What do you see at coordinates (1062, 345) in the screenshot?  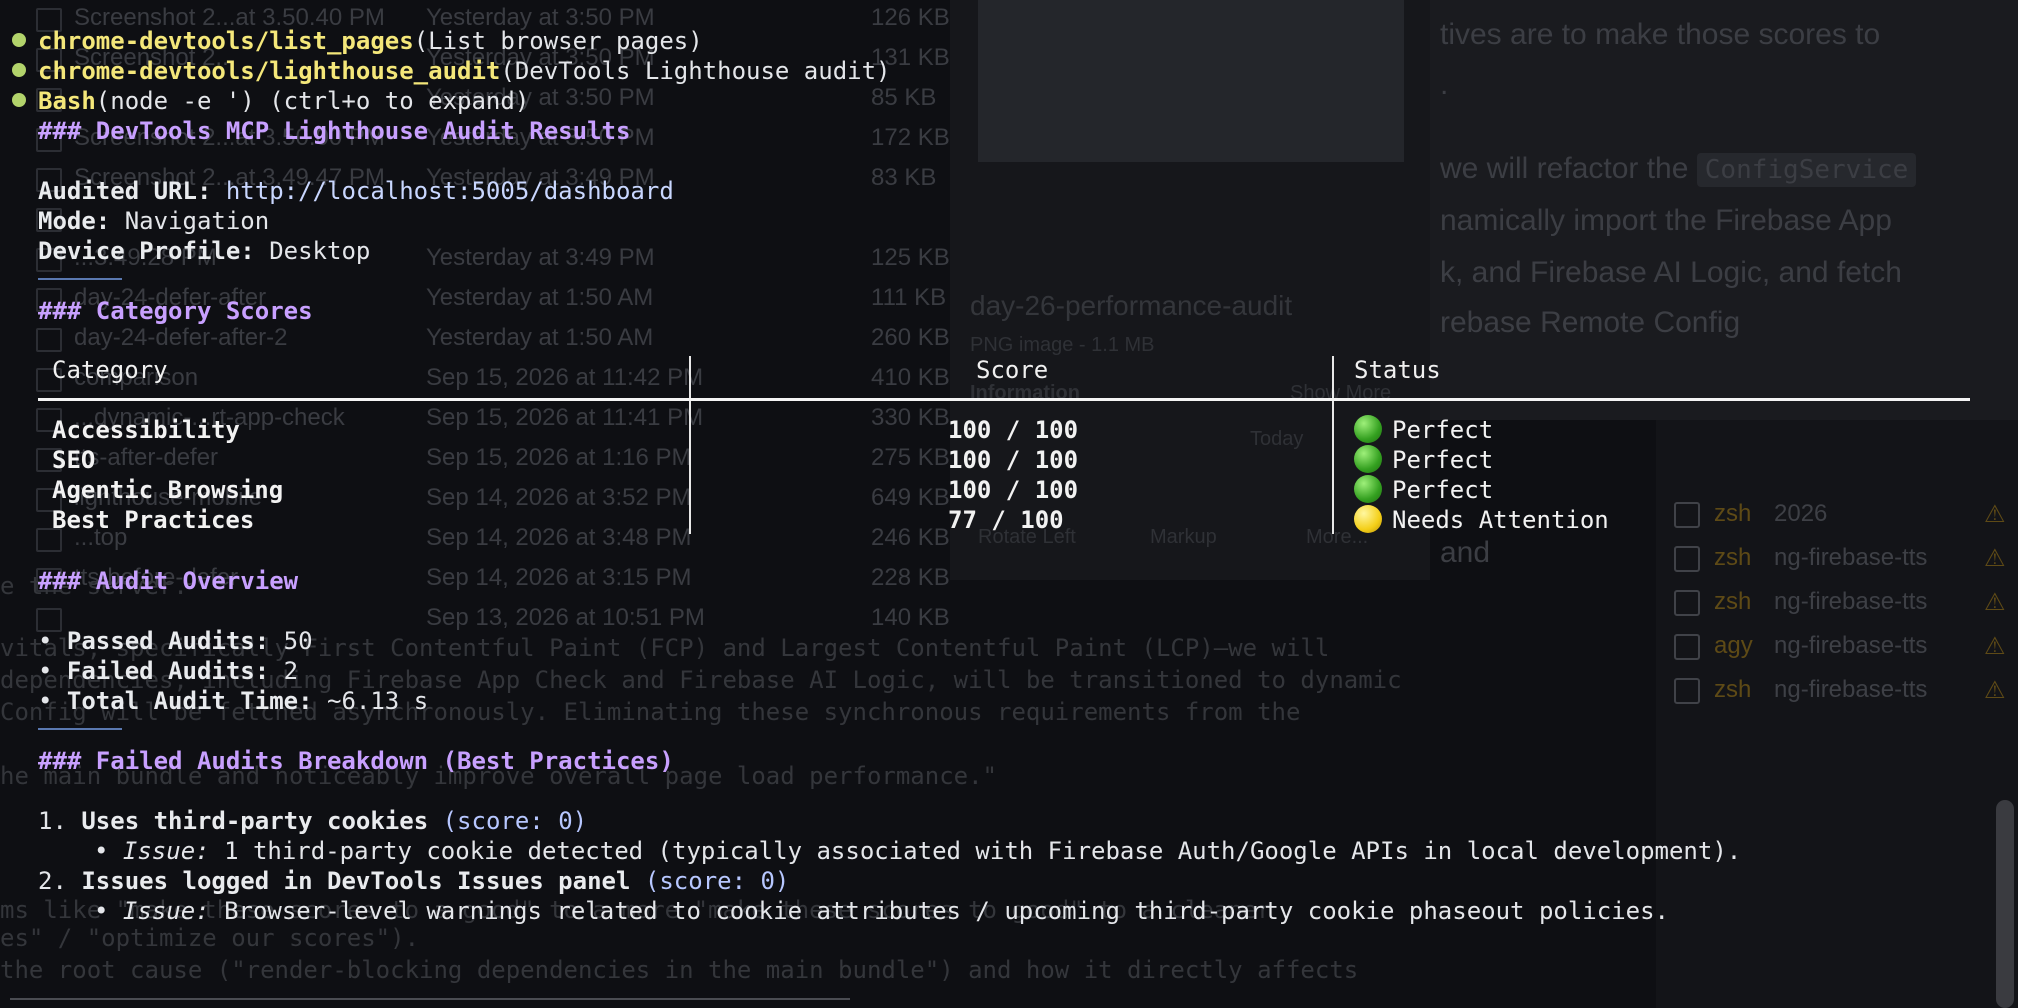 I see `preview-subtitle: PNG image - 1.1 MB` at bounding box center [1062, 345].